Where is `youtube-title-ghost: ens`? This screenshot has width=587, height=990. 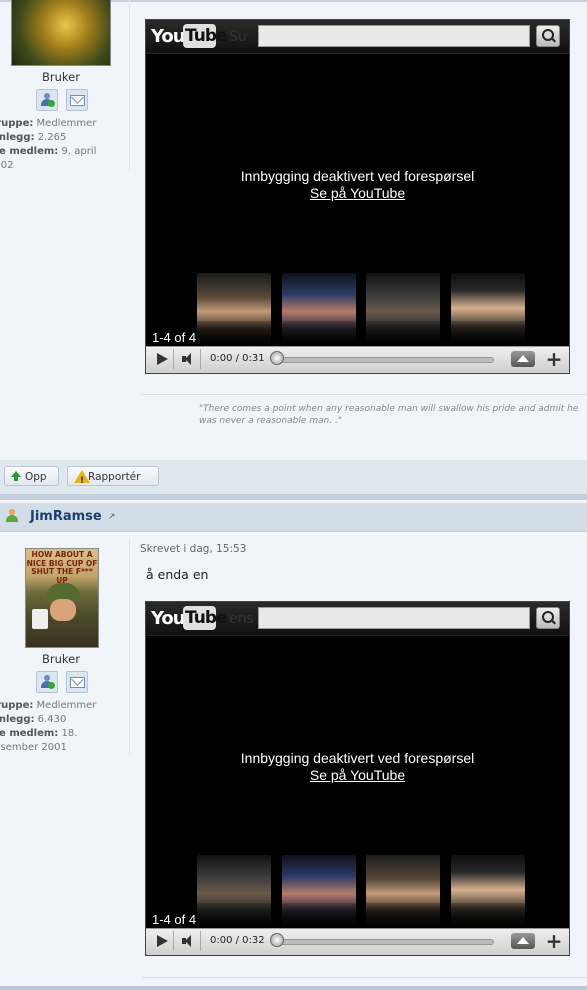 youtube-title-ghost: ens is located at coordinates (241, 619).